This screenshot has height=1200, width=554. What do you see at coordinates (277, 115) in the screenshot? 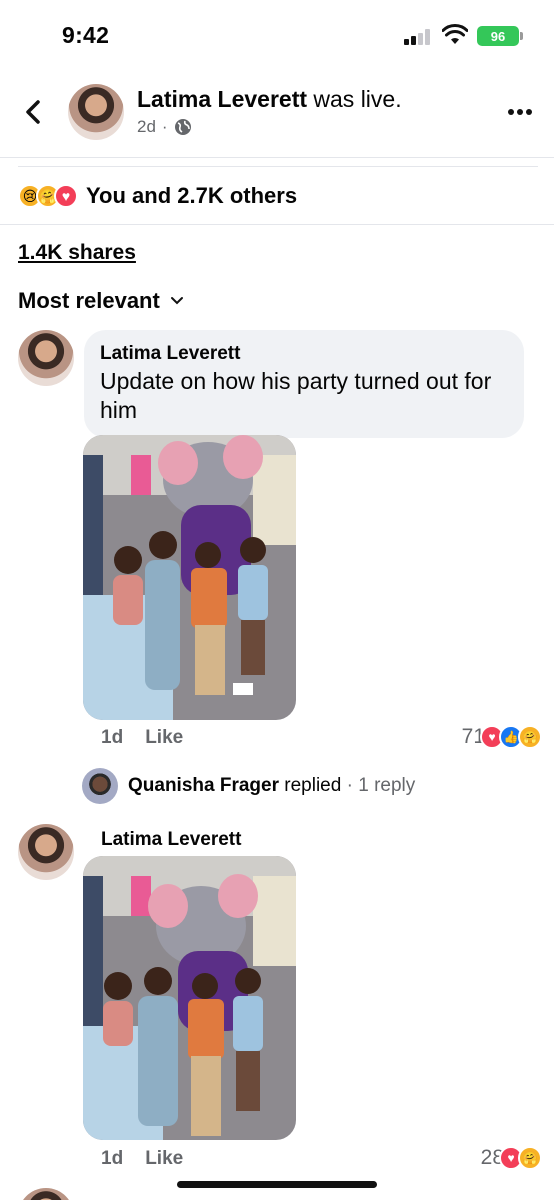
I see `post-header: Latima Leverett was live. 2d ·` at bounding box center [277, 115].